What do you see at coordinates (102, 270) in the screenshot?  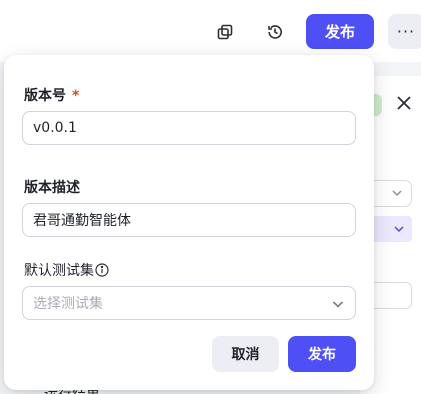 I see `info-icon` at bounding box center [102, 270].